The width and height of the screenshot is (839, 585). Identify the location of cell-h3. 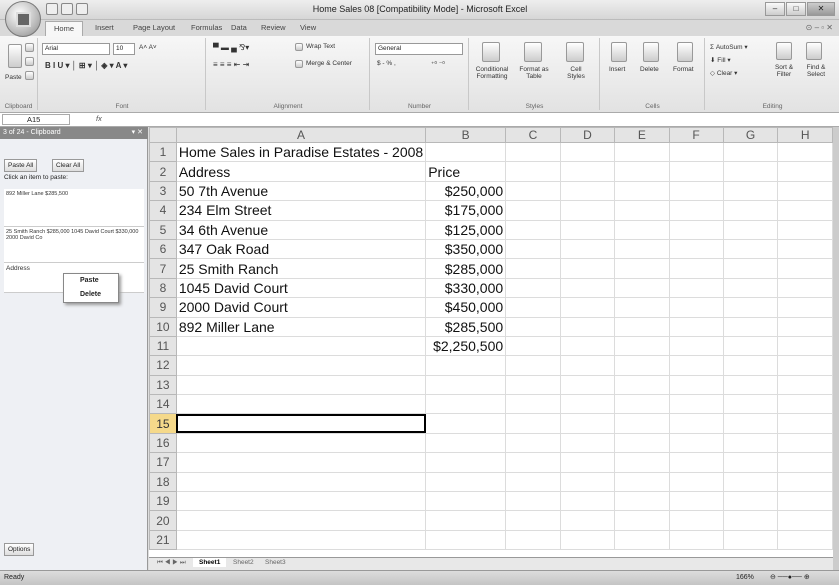
(805, 191).